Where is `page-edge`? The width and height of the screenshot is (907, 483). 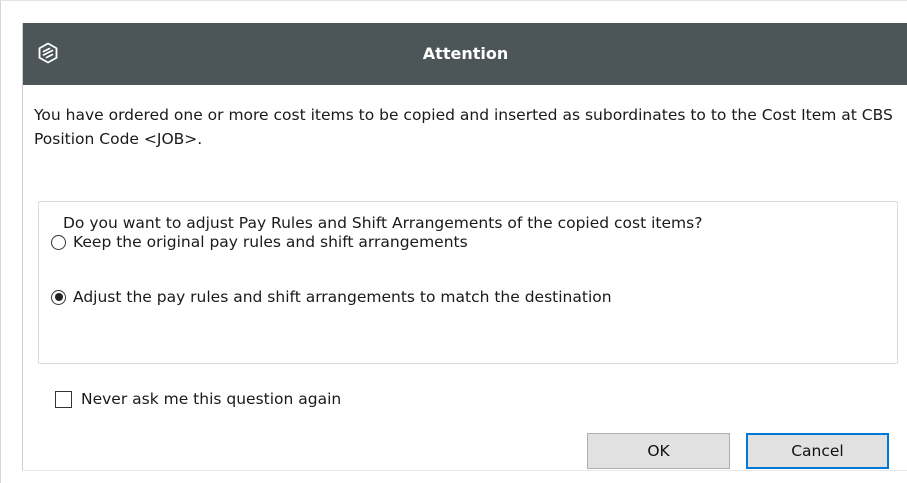 page-edge is located at coordinates (0, 241).